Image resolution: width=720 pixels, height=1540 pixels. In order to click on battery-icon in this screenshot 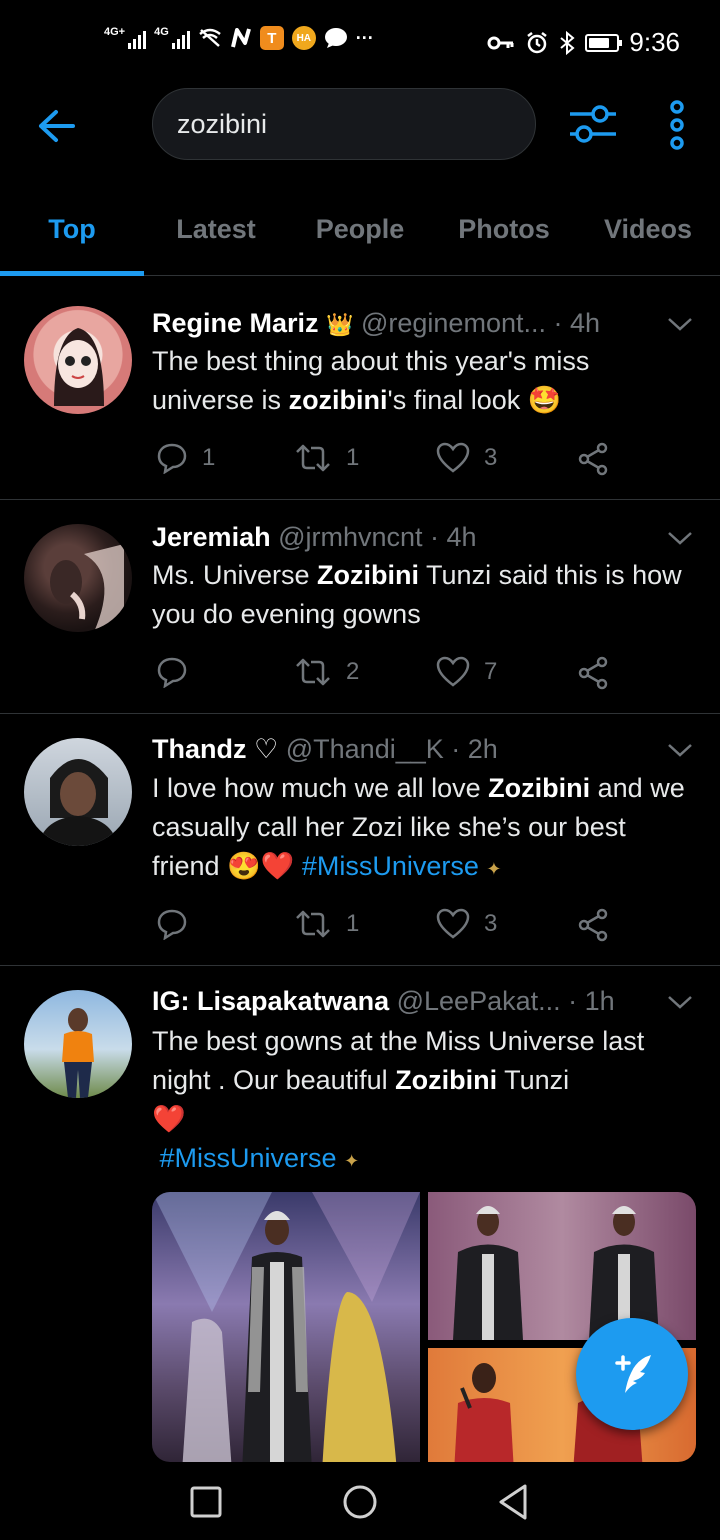, I will do `click(604, 42)`.